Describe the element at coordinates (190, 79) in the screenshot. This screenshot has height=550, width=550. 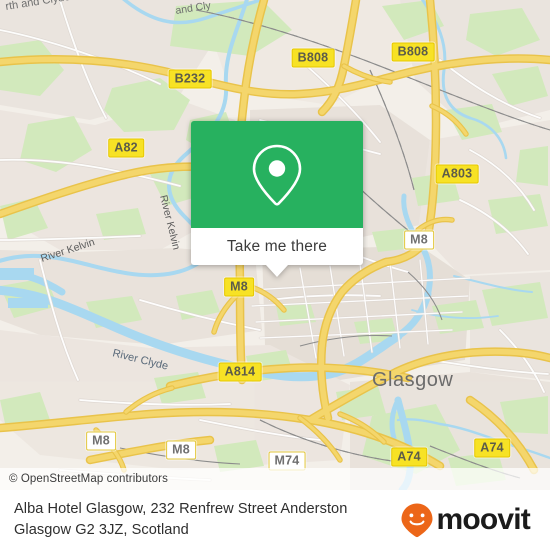
I see `road-shield-b232: B232` at that location.